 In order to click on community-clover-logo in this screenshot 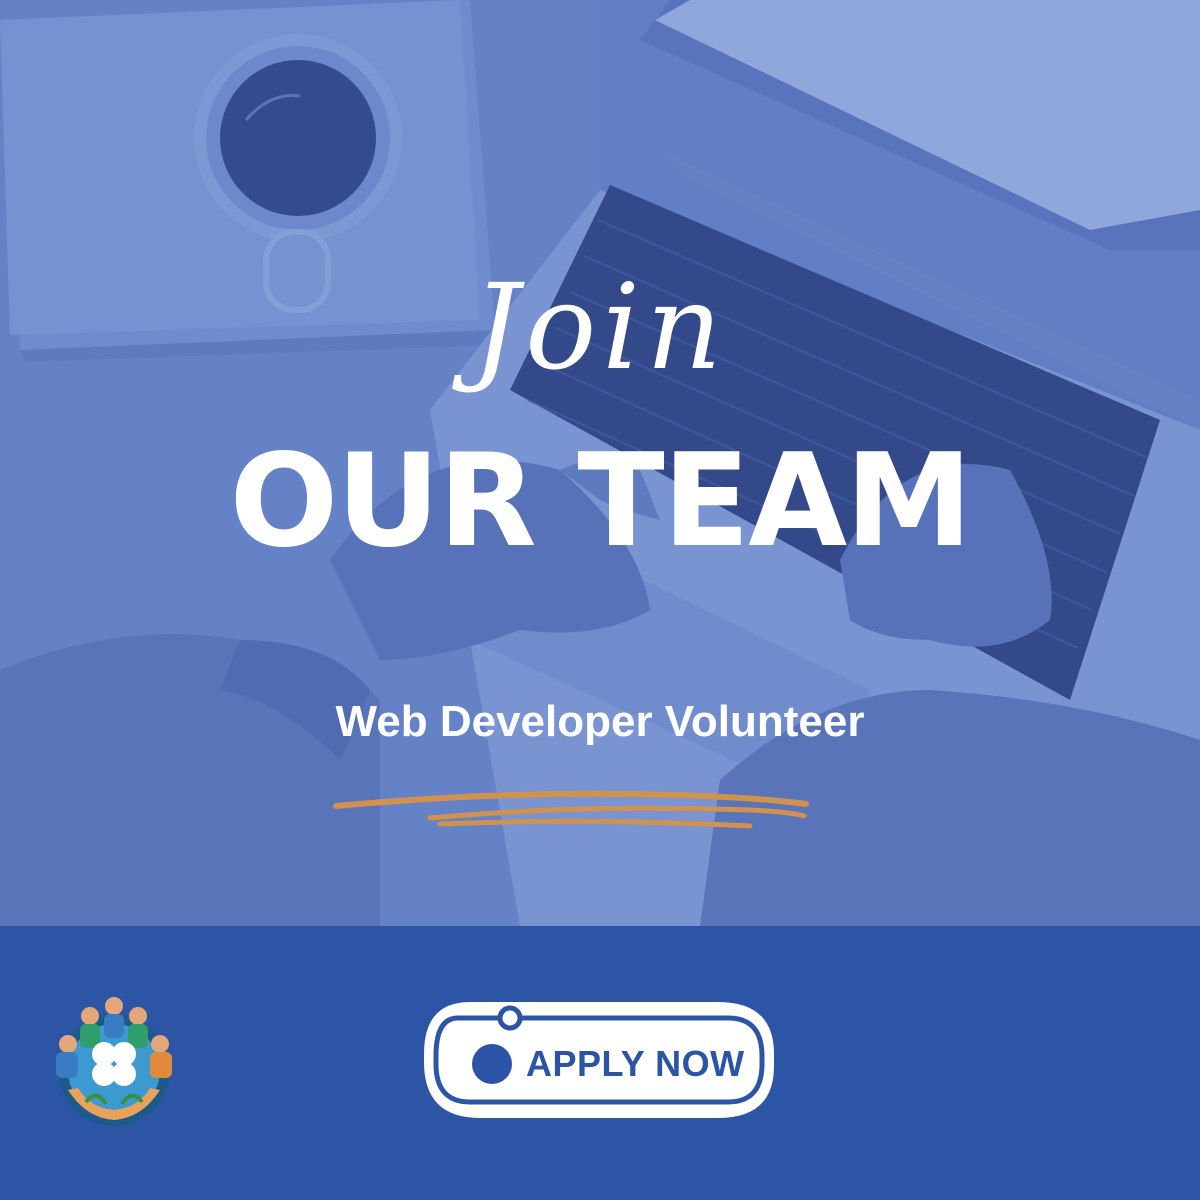, I will do `click(114, 1060)`.